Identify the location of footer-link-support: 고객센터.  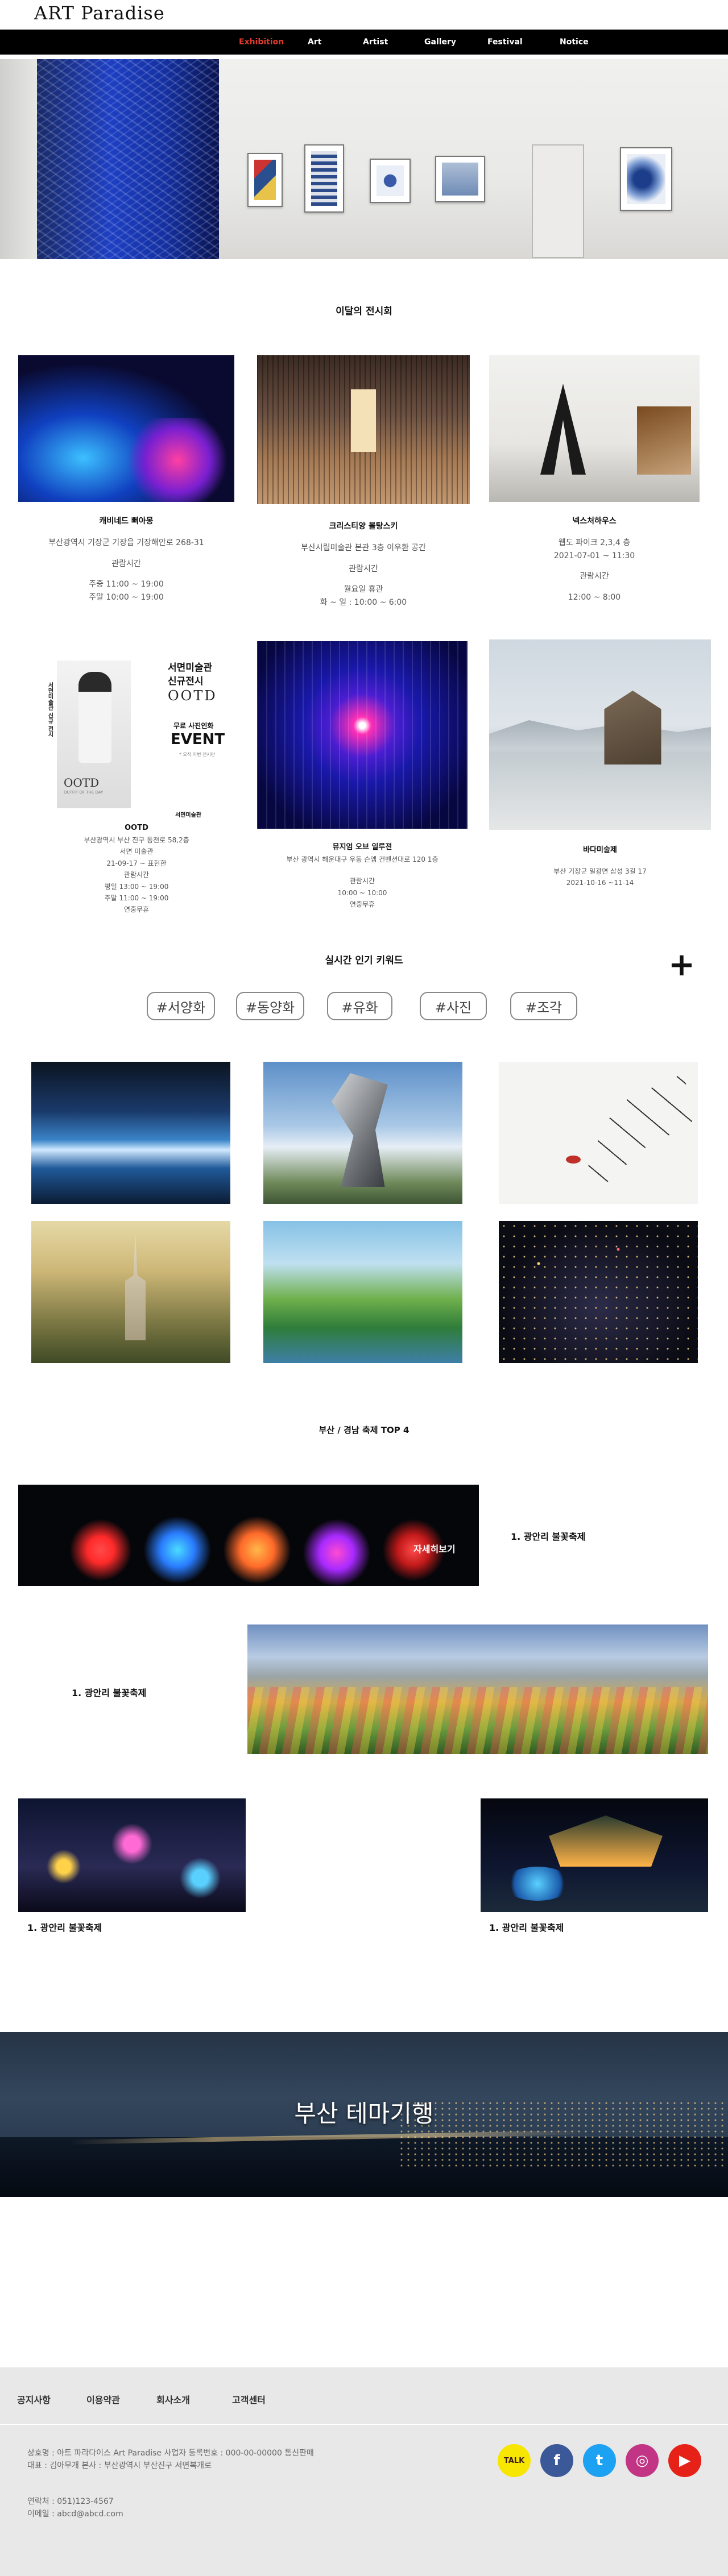
(249, 2399).